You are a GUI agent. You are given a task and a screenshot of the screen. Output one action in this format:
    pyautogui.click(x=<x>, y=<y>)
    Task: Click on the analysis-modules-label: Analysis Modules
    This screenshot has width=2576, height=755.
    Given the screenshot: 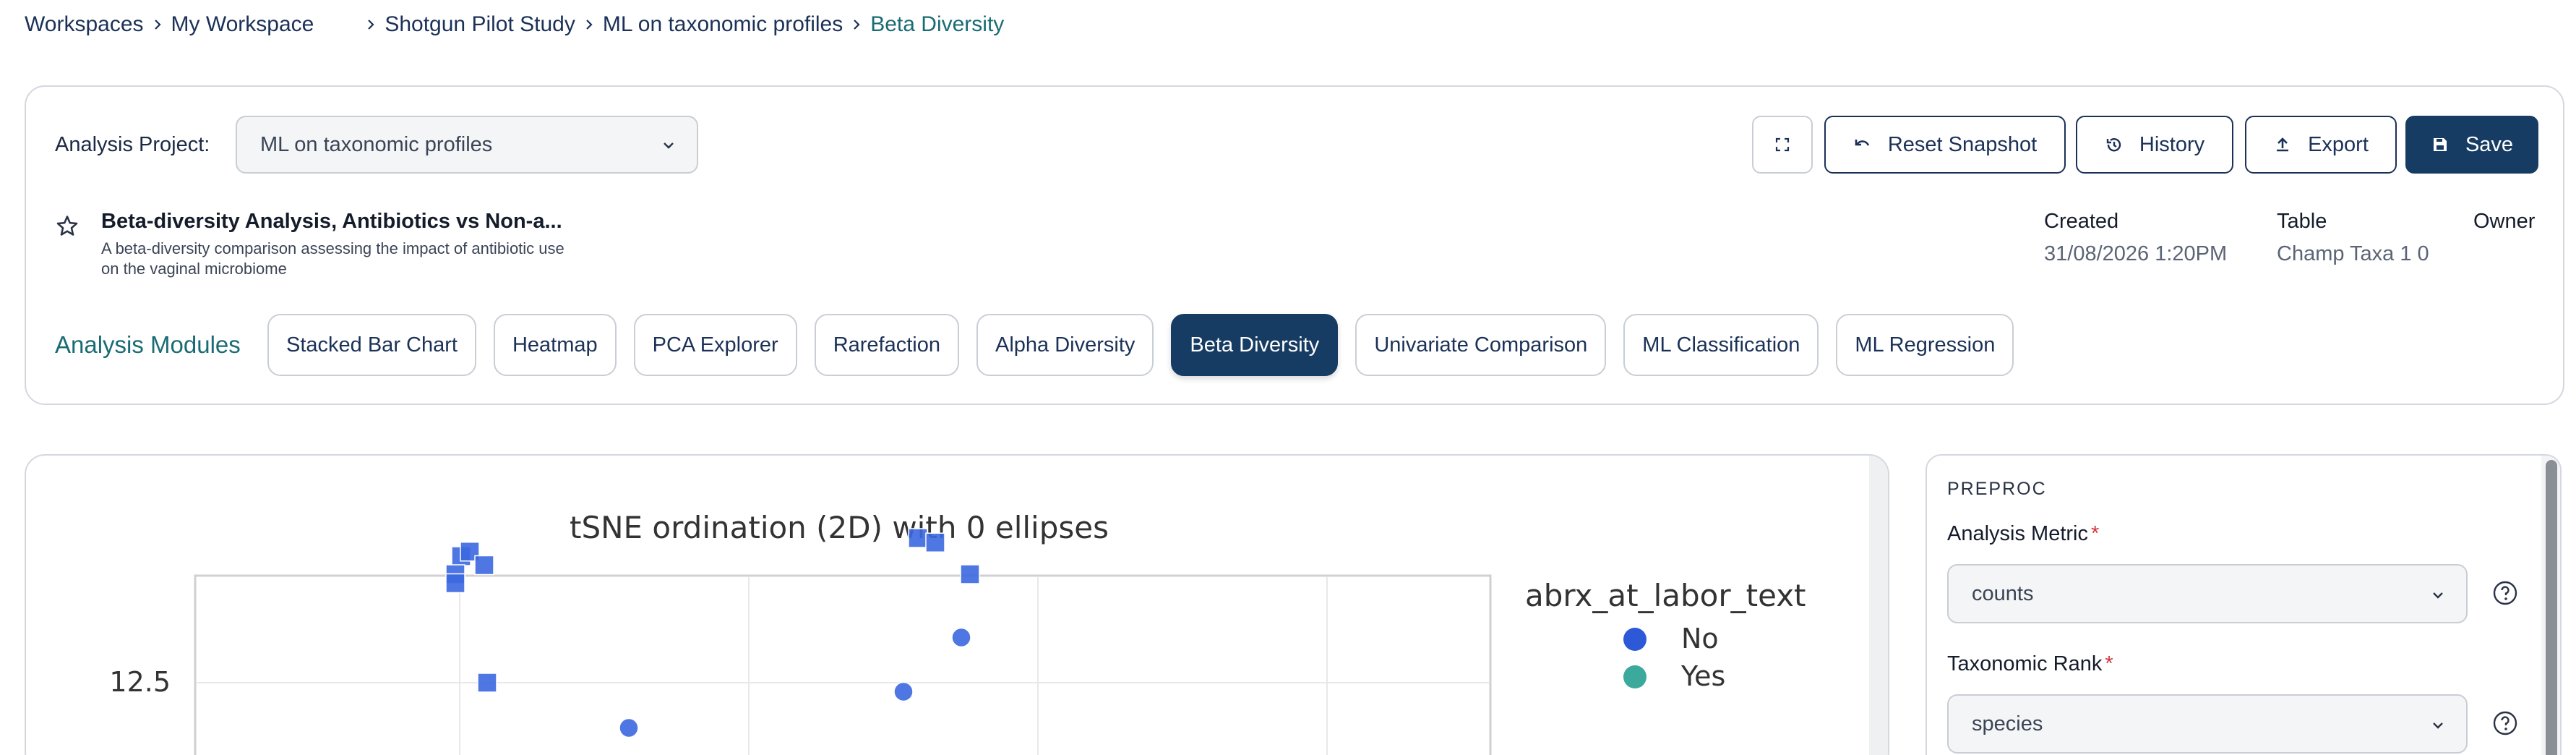 What is the action you would take?
    pyautogui.click(x=148, y=344)
    